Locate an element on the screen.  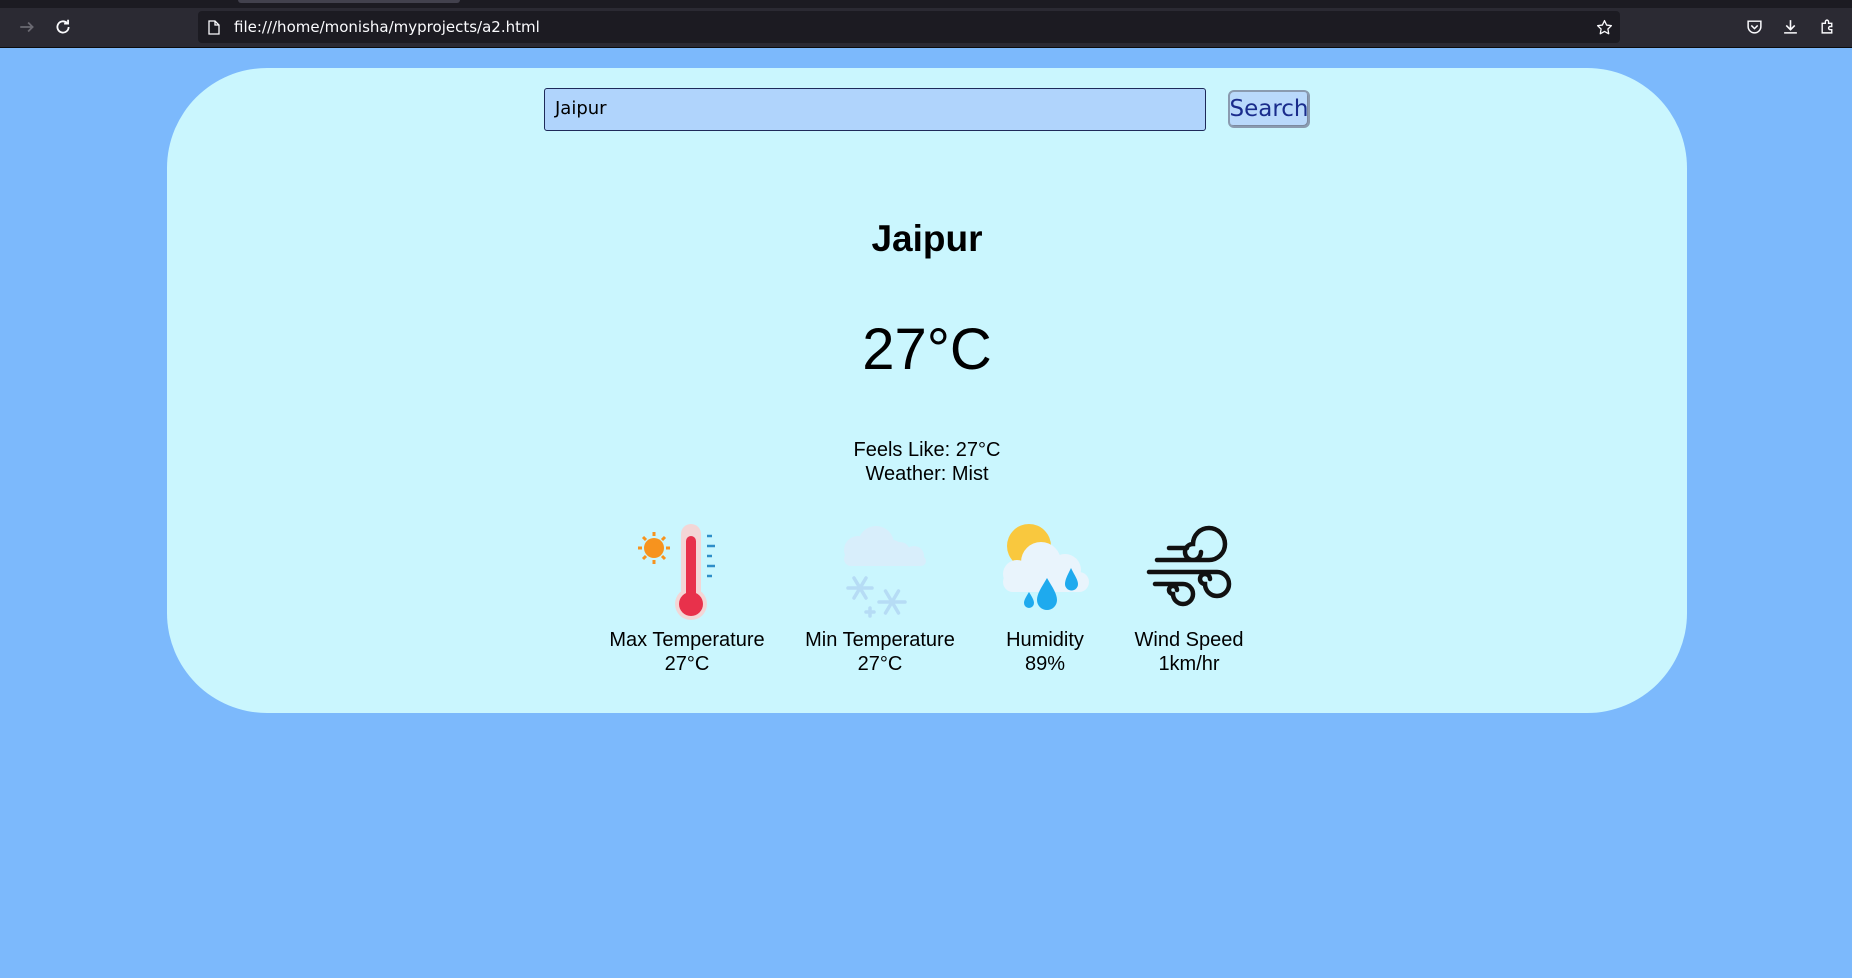
current-temperature: 27°C is located at coordinates (927, 349).